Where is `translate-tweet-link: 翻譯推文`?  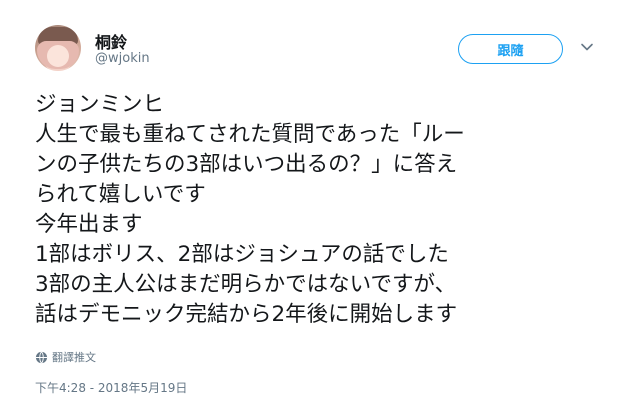
translate-tweet-link: 翻譯推文 is located at coordinates (65, 357).